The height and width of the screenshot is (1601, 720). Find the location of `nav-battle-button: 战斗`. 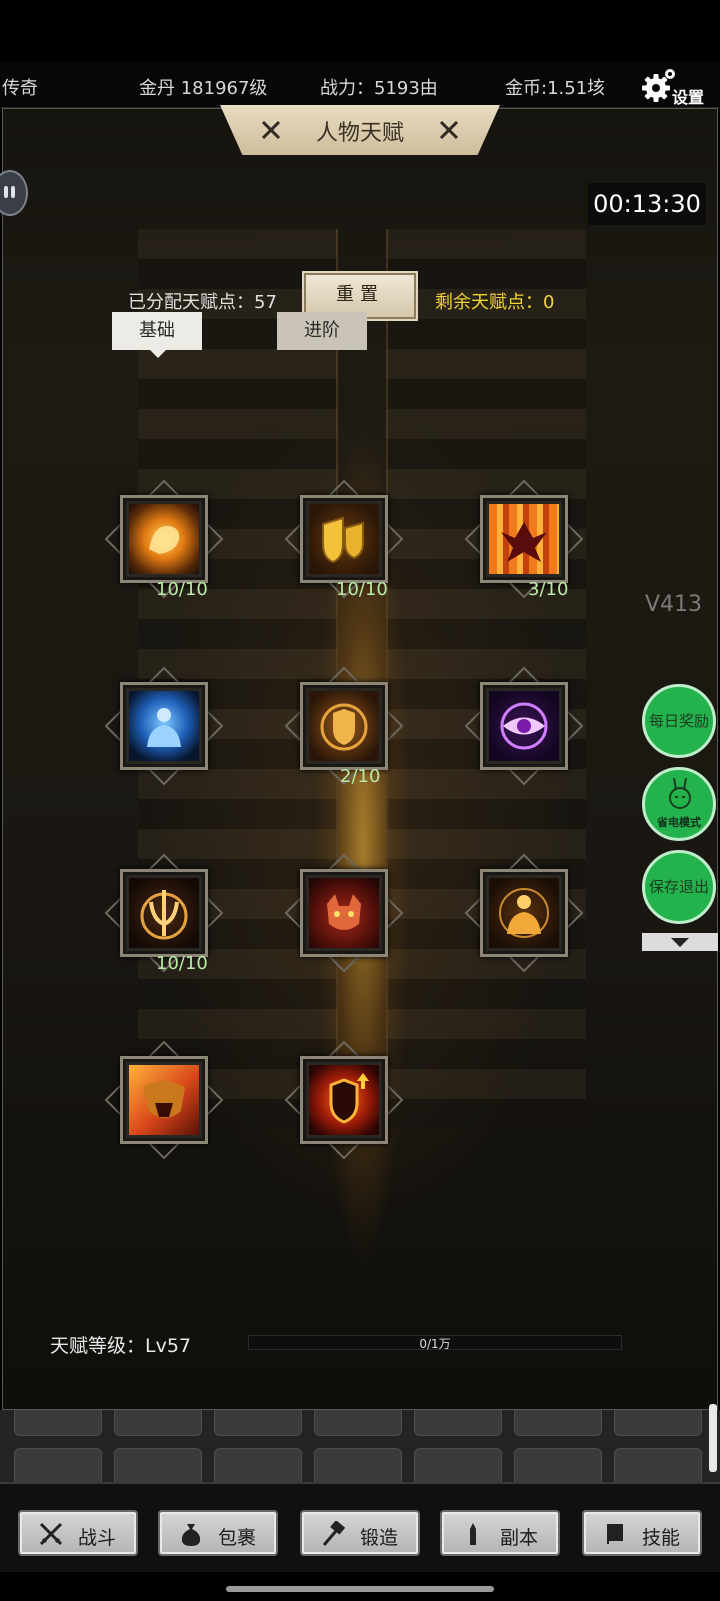

nav-battle-button: 战斗 is located at coordinates (78, 1533).